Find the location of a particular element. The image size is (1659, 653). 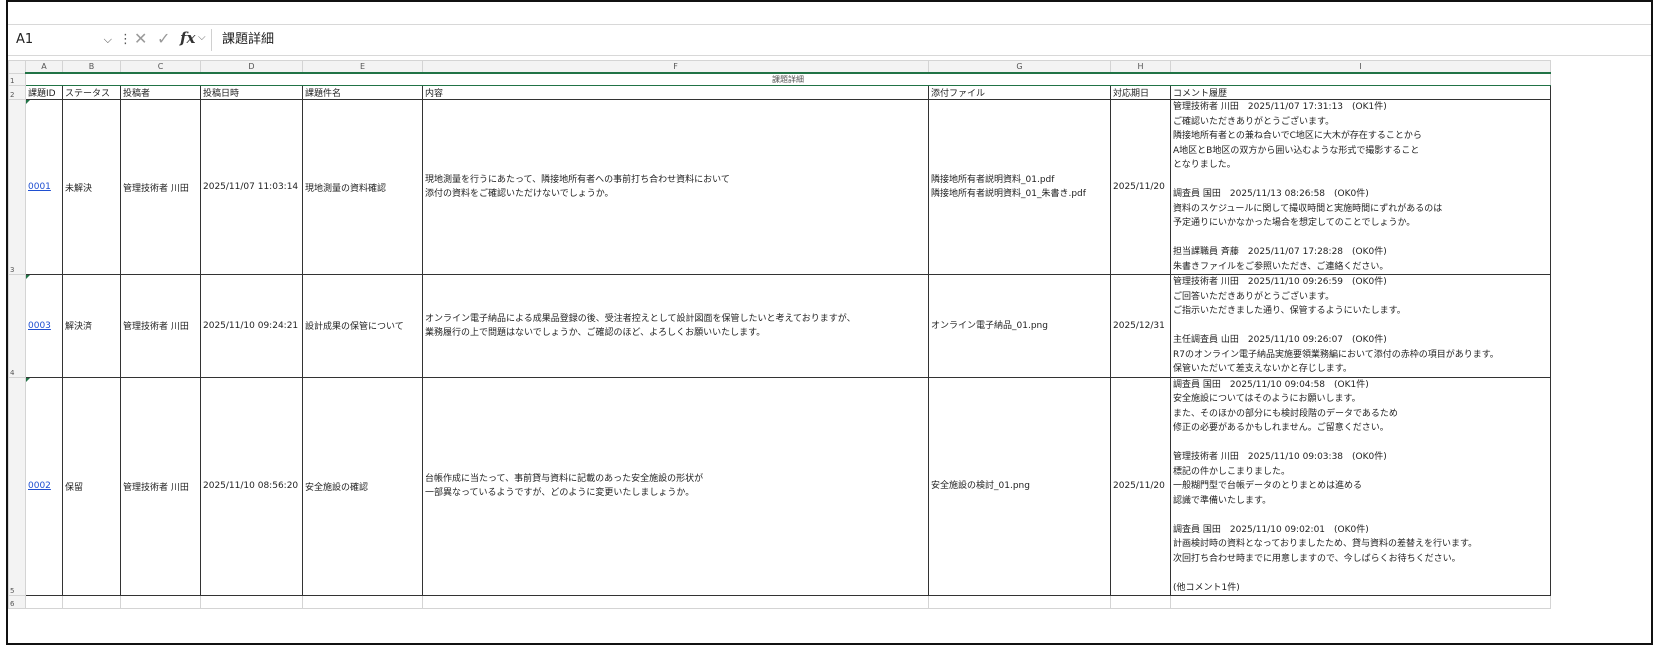

title-row: 1 課題詳細 is located at coordinates (779, 79).